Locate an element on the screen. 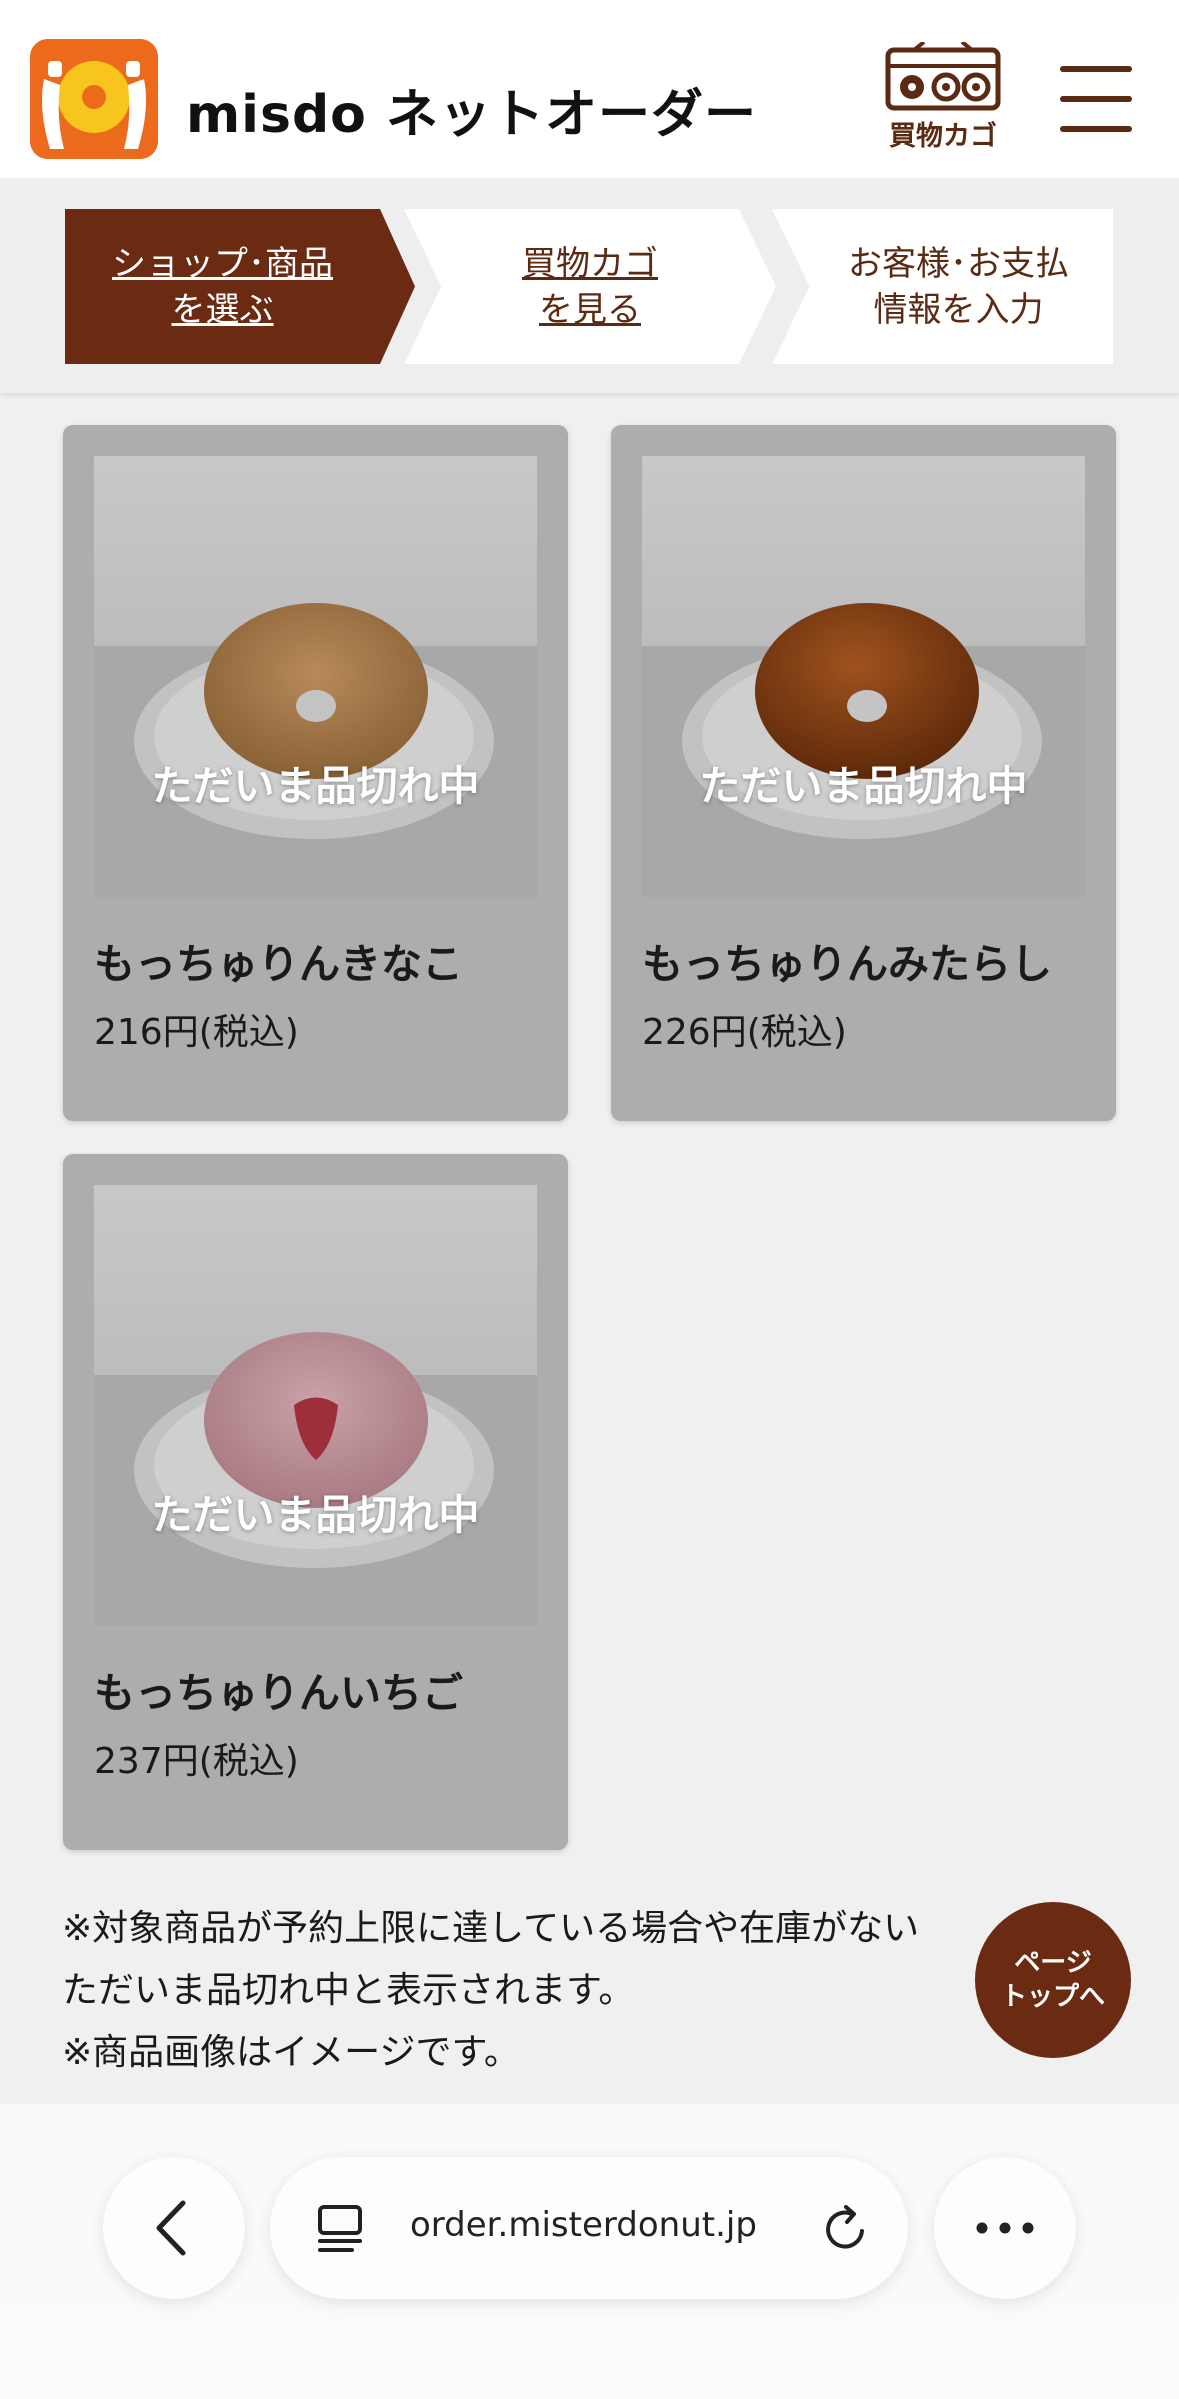 The width and height of the screenshot is (1179, 2399). step-2-line2: を見る is located at coordinates (590, 309).